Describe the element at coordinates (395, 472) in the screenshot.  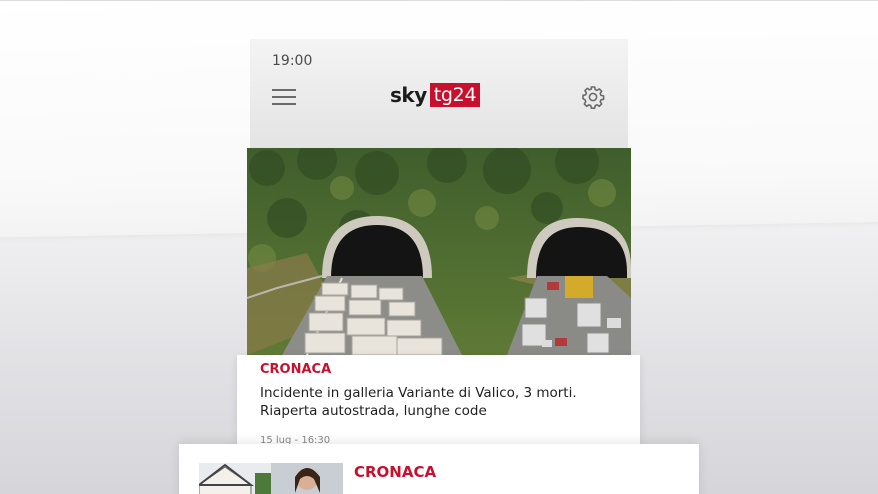
I see `second-article-category: CRONACA` at that location.